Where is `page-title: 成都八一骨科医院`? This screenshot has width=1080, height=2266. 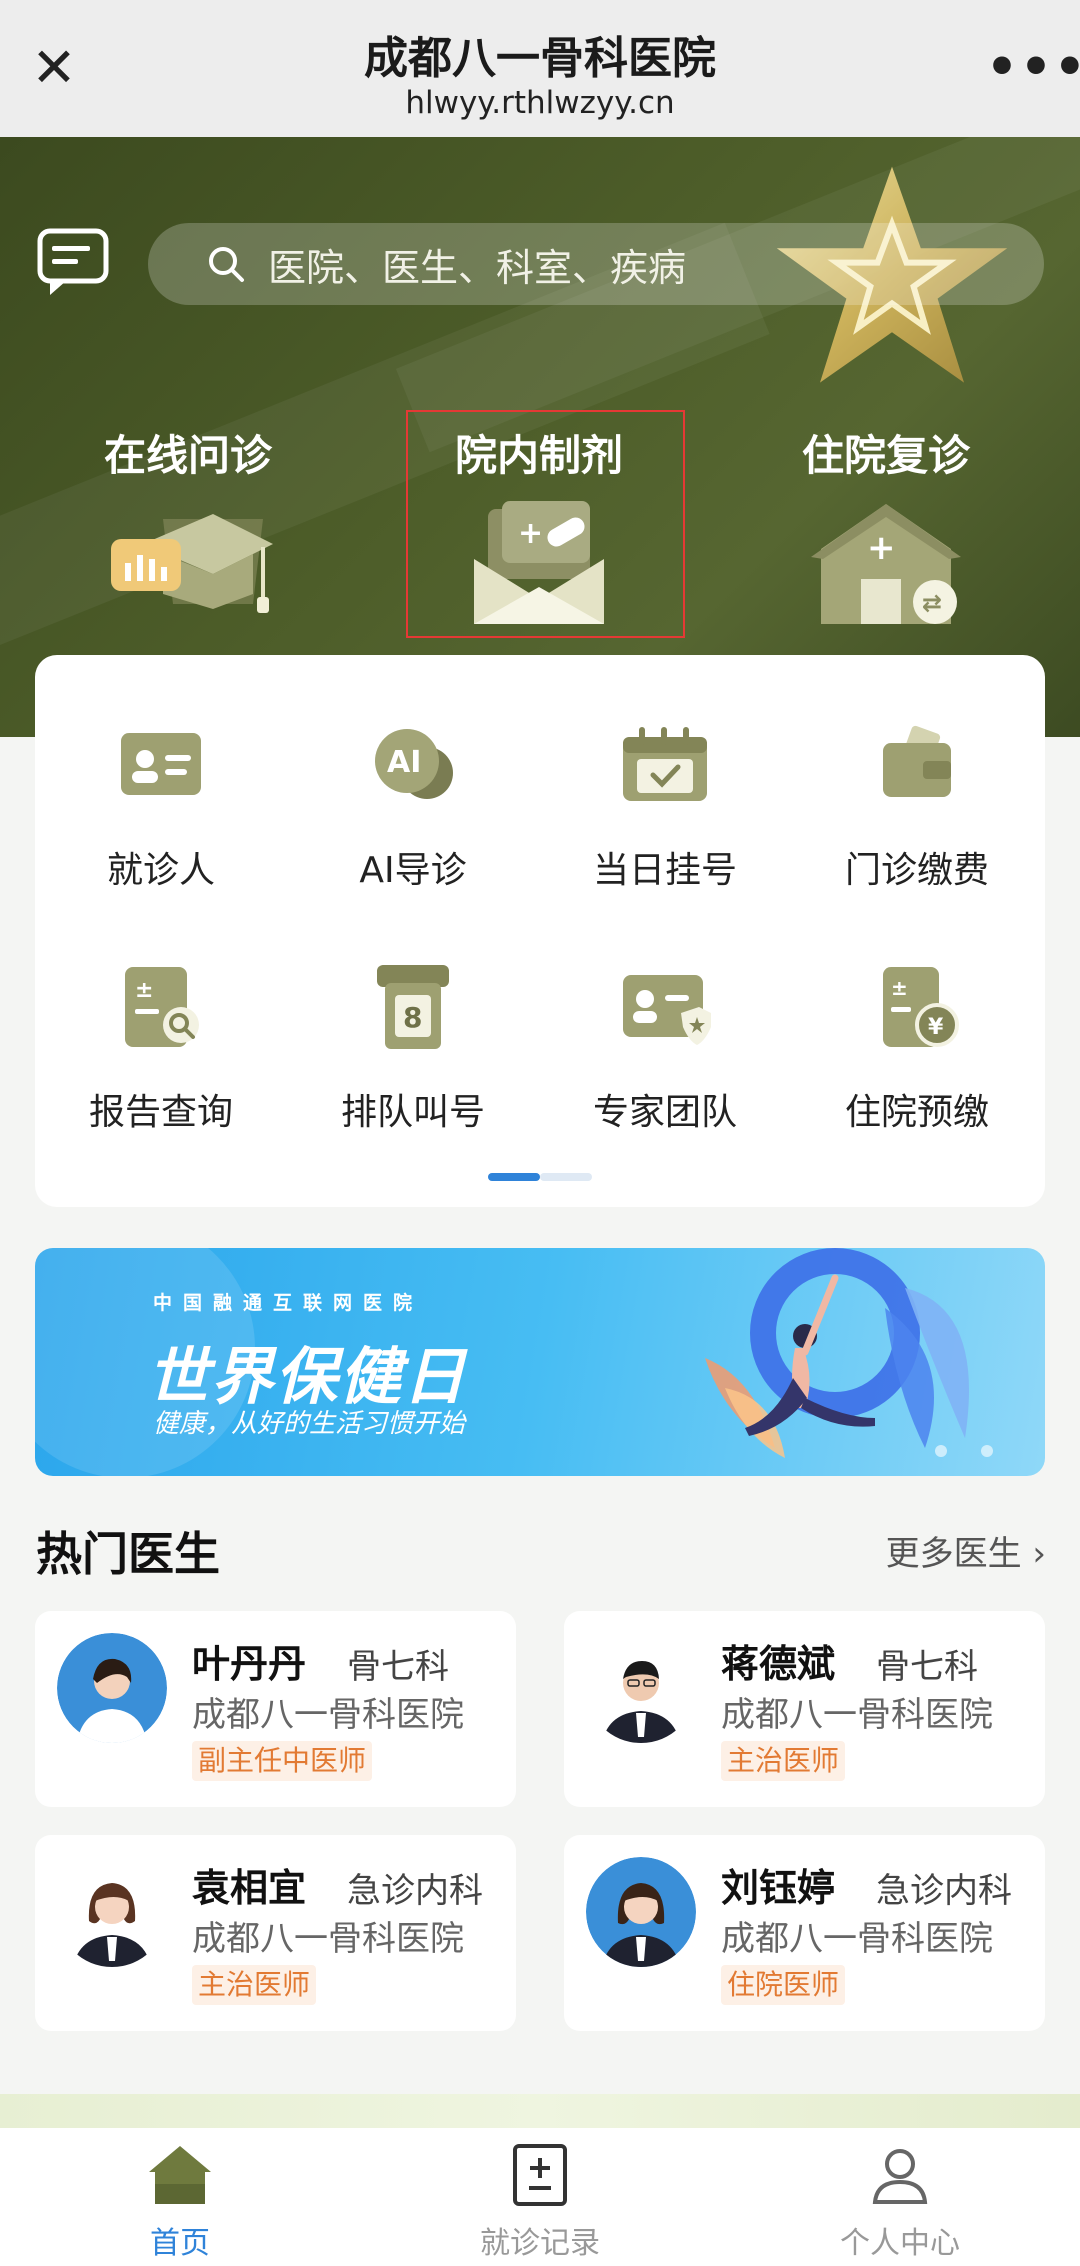
page-title: 成都八一骨科医院 is located at coordinates (540, 58).